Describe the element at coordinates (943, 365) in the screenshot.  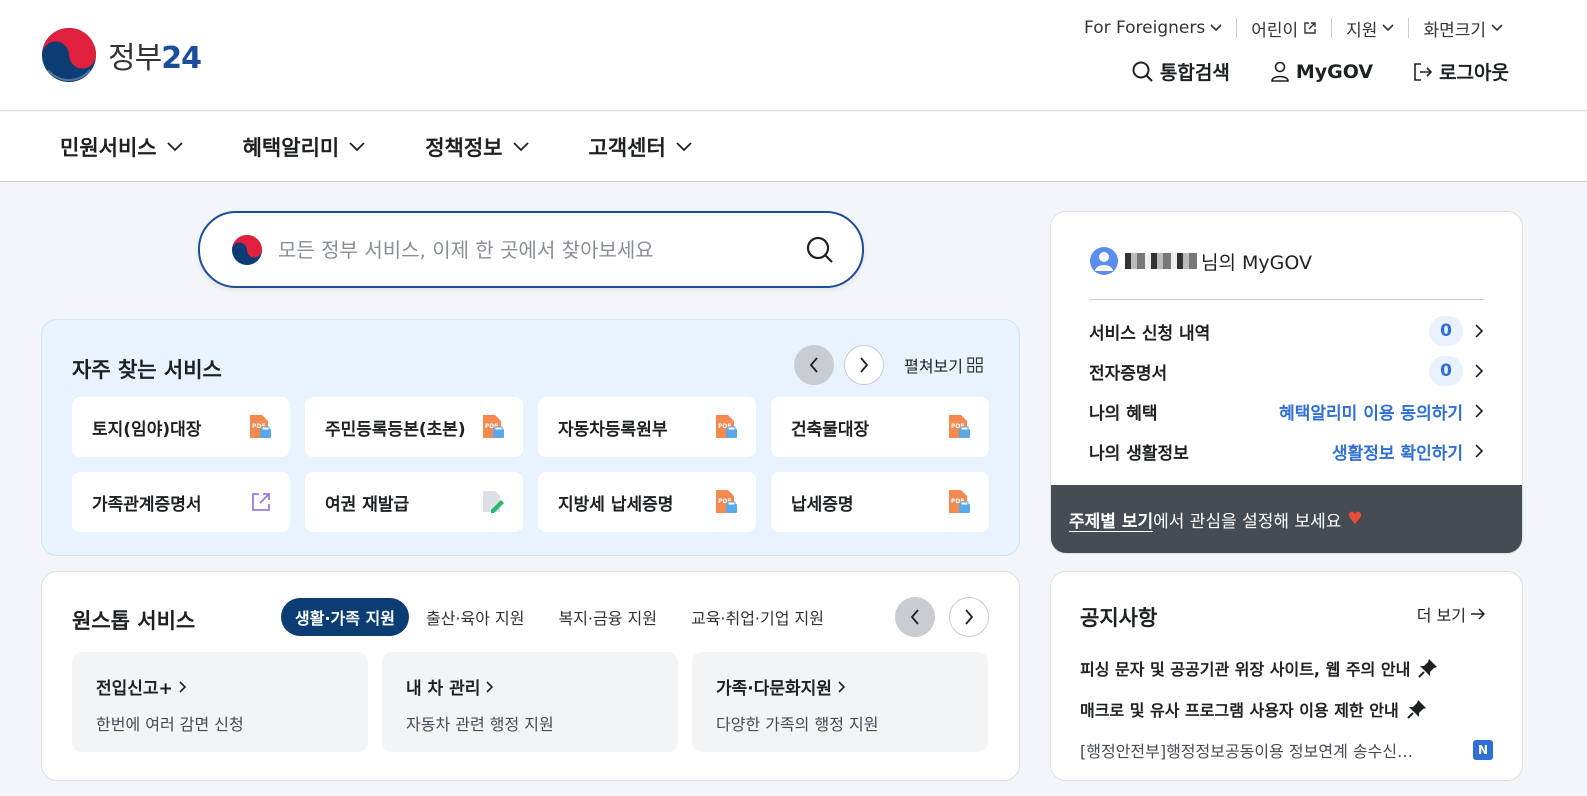
I see `expand-button: 펼쳐보기` at that location.